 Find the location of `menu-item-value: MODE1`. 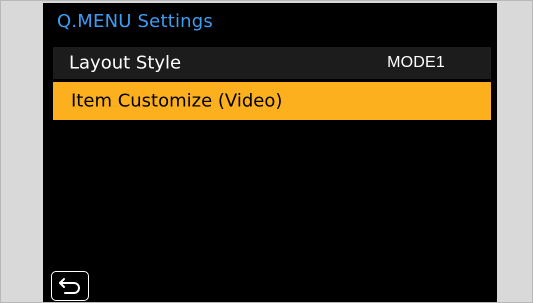

menu-item-value: MODE1 is located at coordinates (416, 62).